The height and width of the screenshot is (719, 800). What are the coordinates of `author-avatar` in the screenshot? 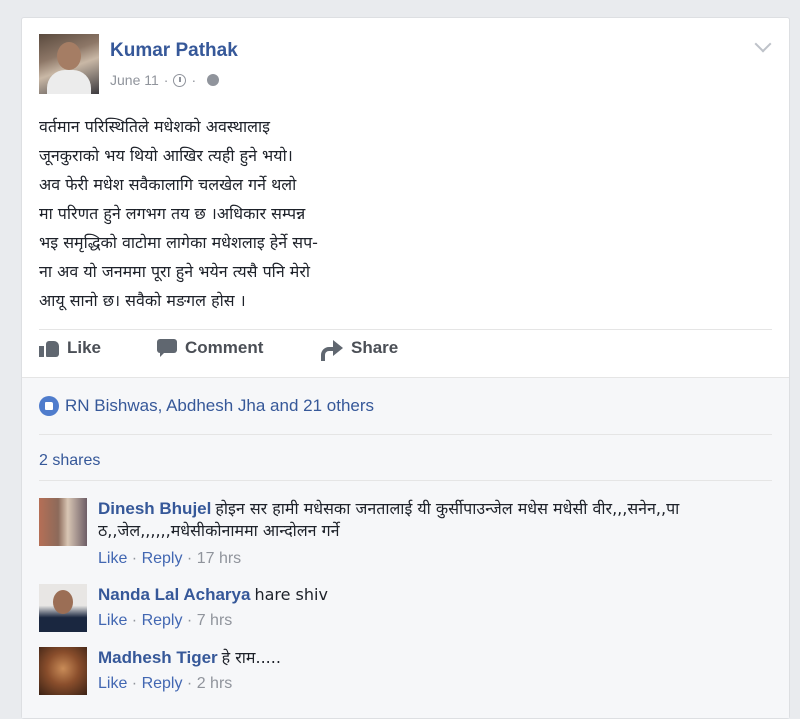 It's located at (69, 64).